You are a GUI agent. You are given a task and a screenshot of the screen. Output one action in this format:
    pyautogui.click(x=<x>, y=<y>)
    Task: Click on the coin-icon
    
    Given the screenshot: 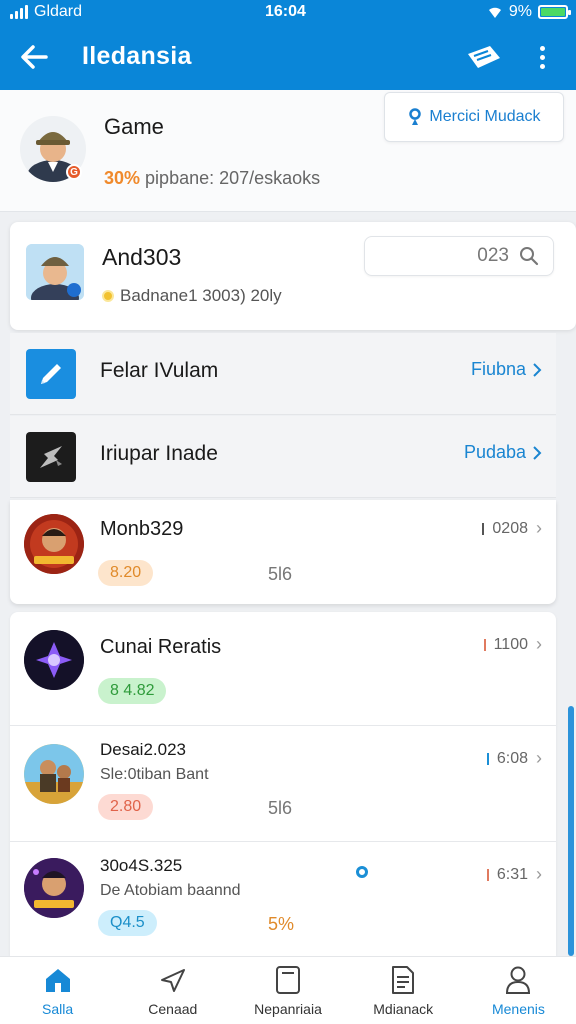 What is the action you would take?
    pyautogui.click(x=108, y=296)
    